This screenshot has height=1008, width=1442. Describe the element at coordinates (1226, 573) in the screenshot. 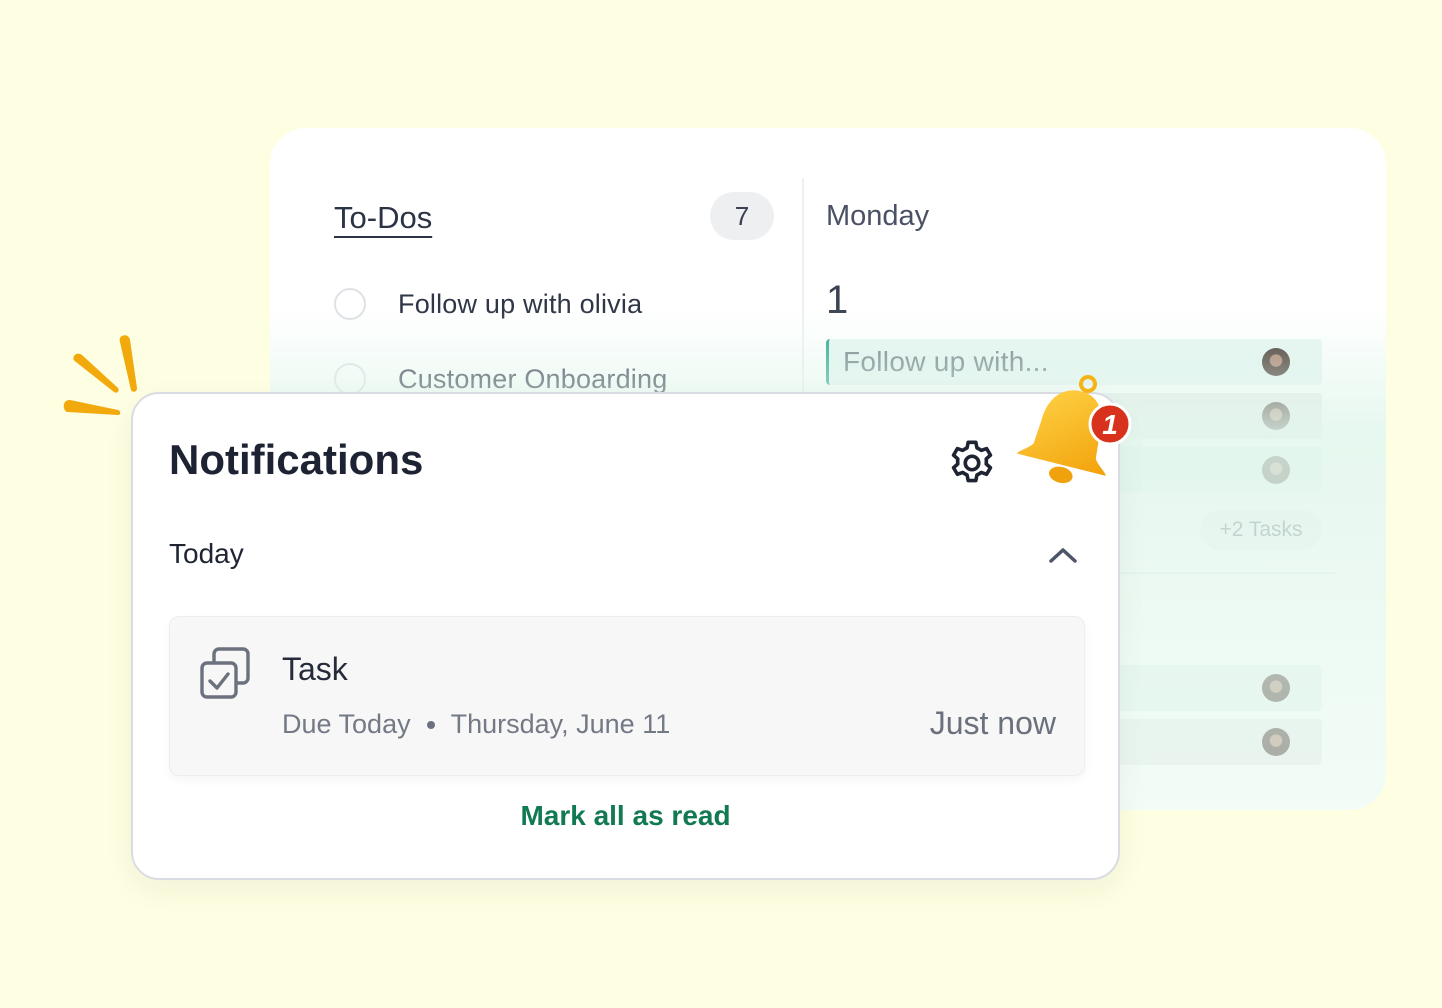

I see `section-divider` at that location.